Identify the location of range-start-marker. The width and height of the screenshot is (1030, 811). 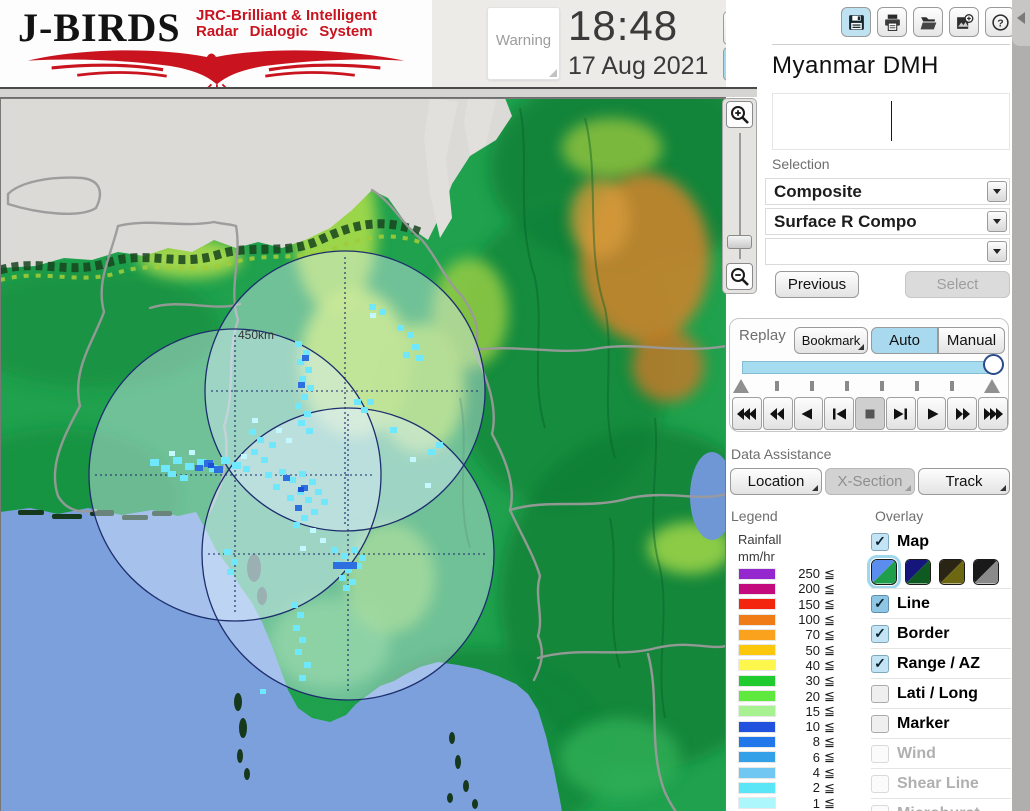
(741, 386).